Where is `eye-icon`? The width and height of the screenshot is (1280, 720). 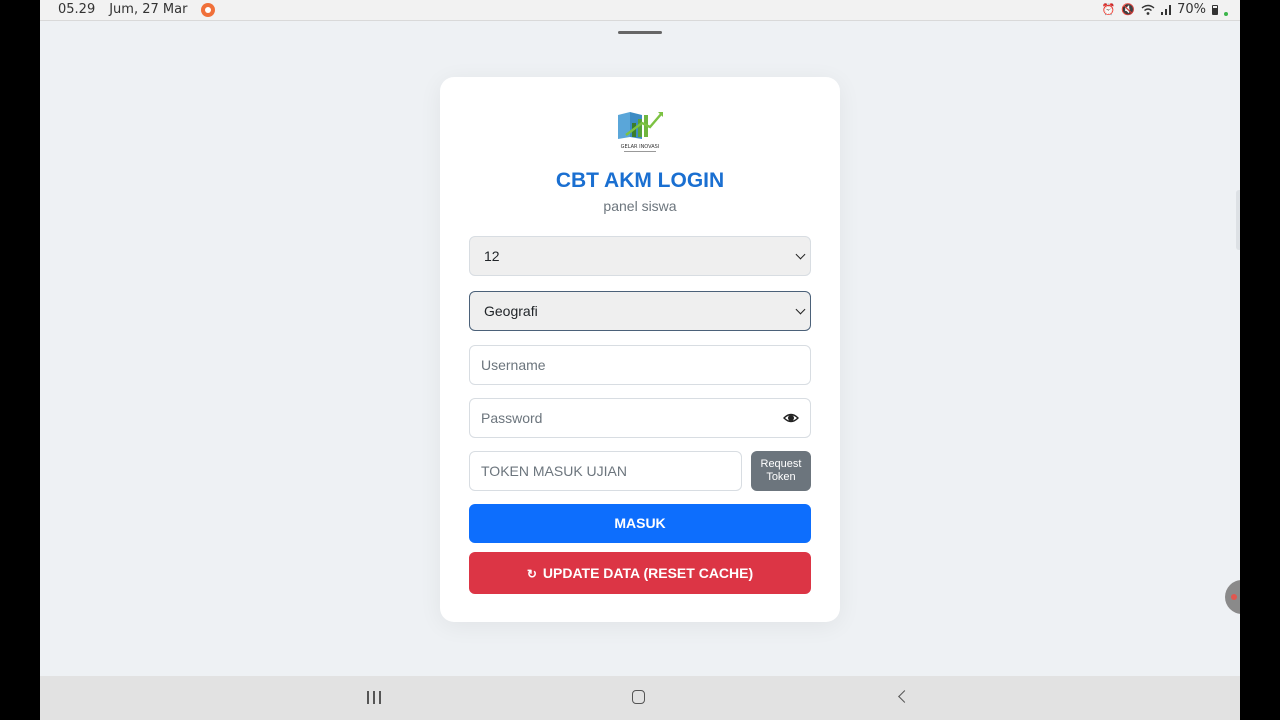
eye-icon is located at coordinates (791, 418).